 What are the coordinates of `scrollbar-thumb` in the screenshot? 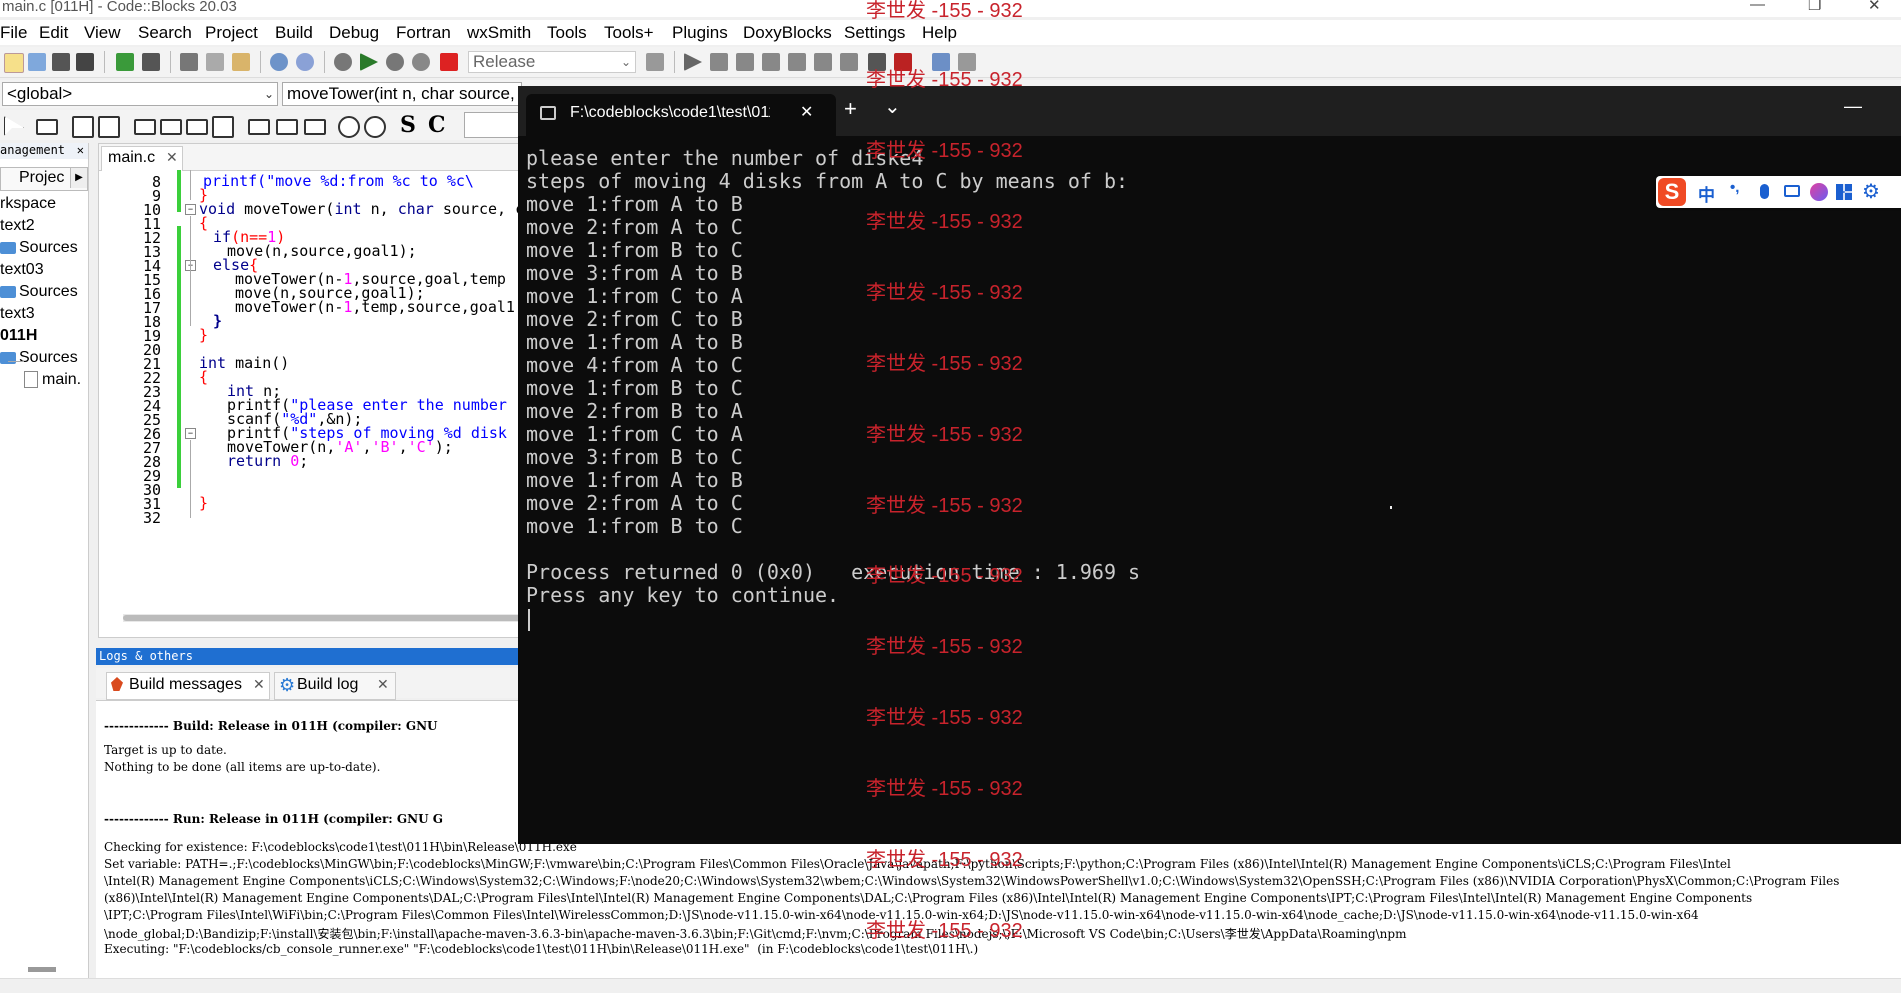 It's located at (323, 618).